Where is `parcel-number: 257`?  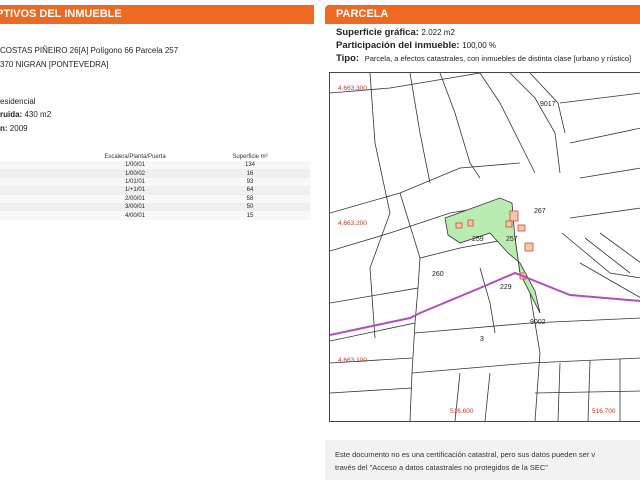
parcel-number: 257 is located at coordinates (512, 239).